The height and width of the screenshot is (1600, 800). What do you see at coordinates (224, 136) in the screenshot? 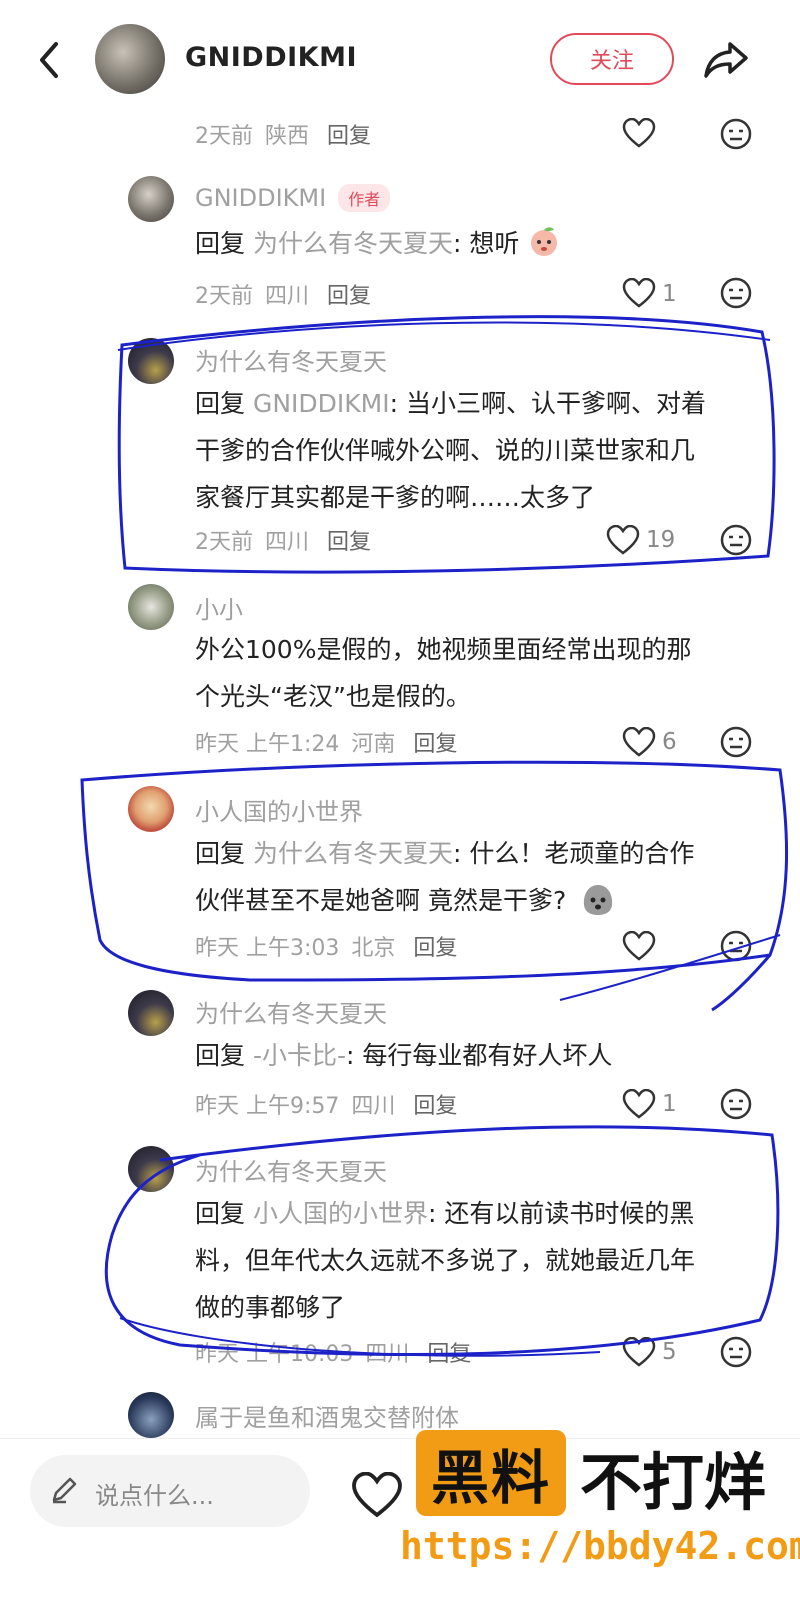
I see `comment-time: 2天前` at bounding box center [224, 136].